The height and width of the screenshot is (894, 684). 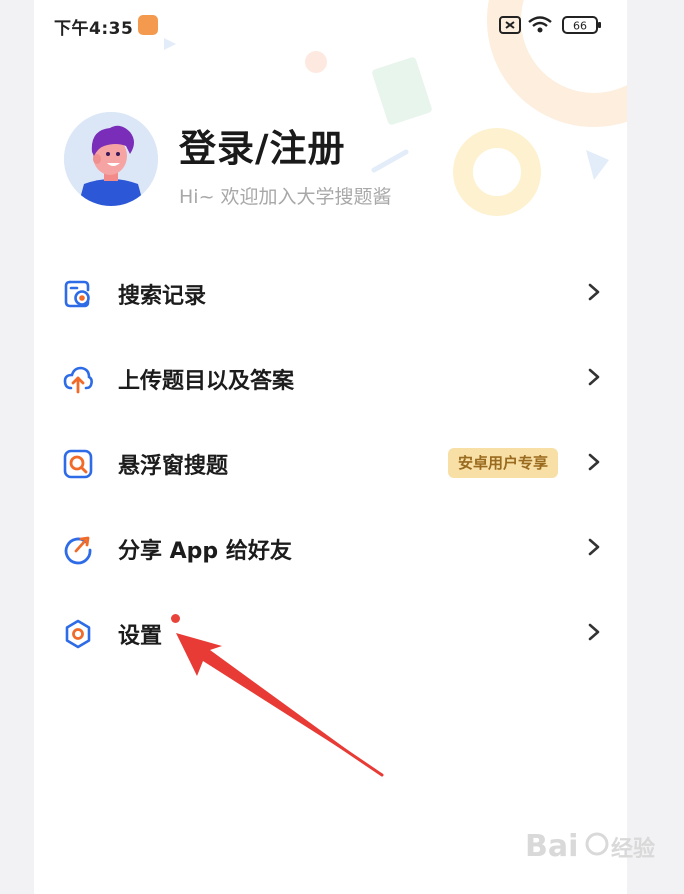 I want to click on menu-label: 悬浮窗搜题, so click(x=173, y=466).